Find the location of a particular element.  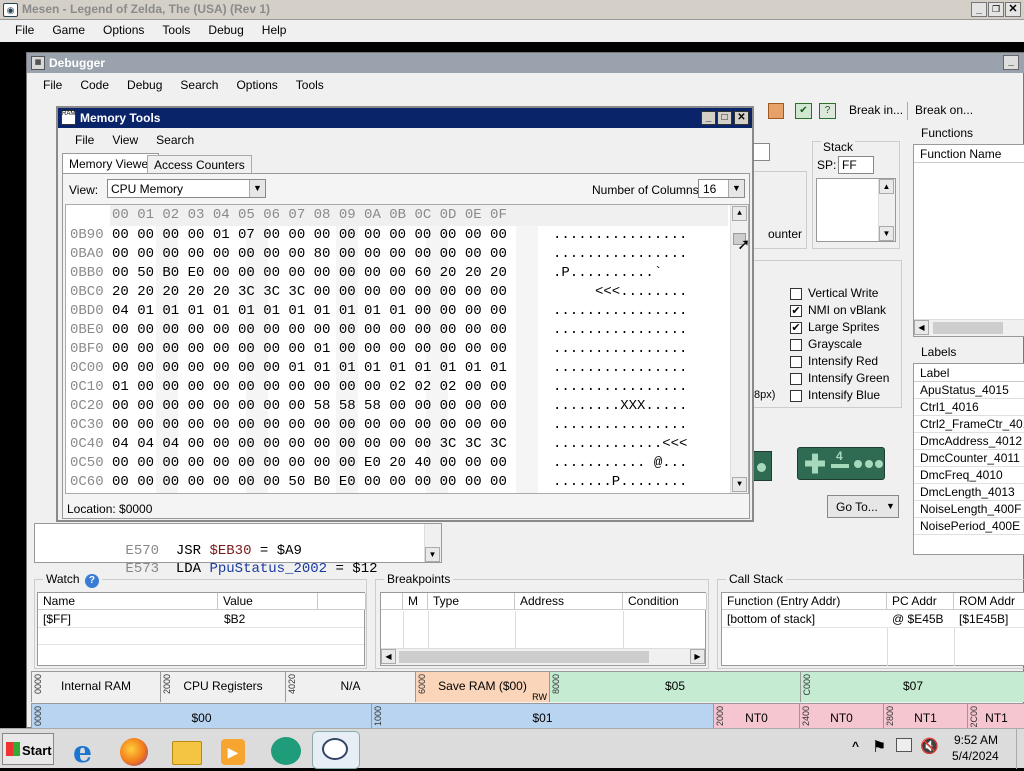

list-item: Ctrl2_FrameCtr_4017 is located at coordinates (969, 424).